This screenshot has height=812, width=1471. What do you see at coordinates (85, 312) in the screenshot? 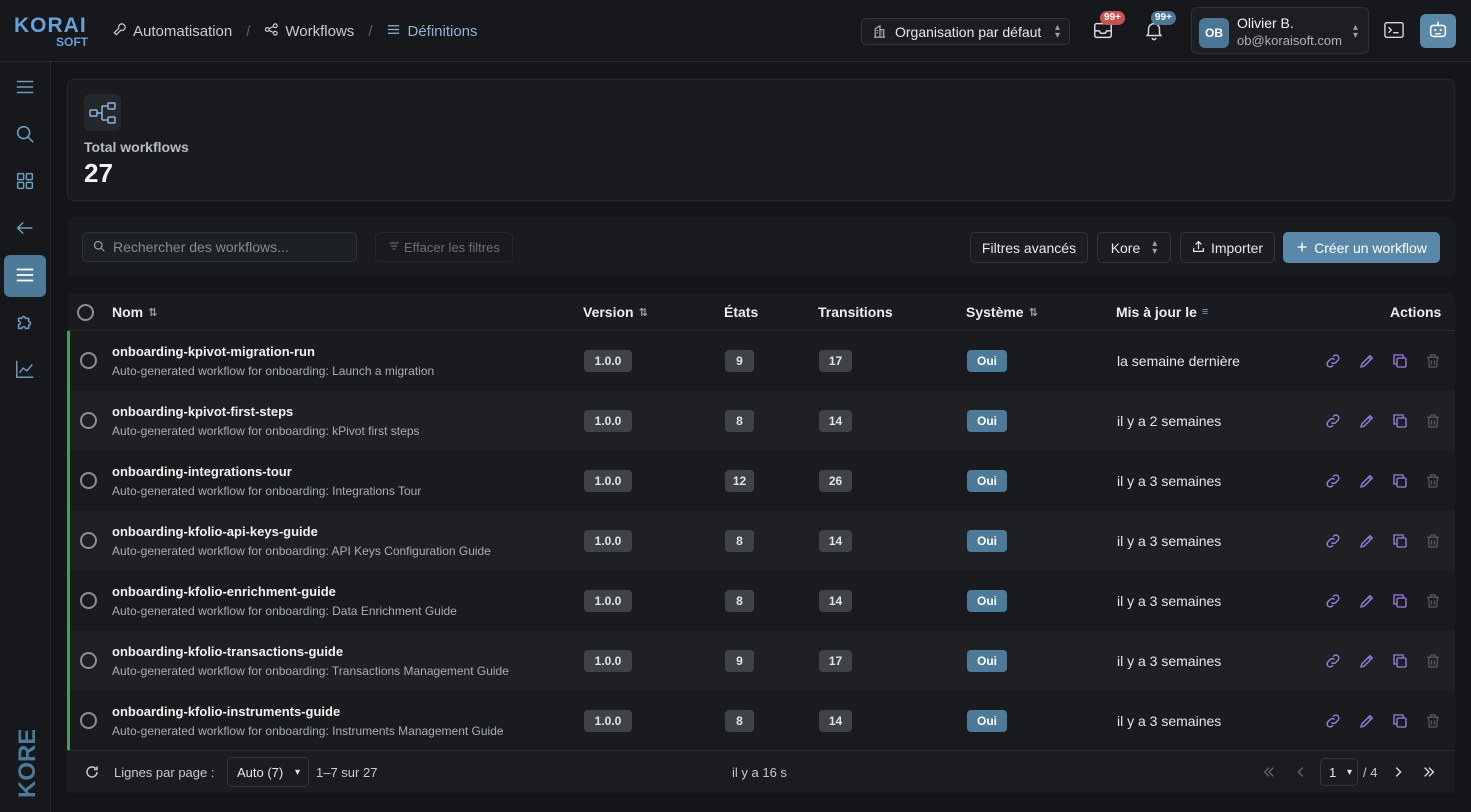
I see `select-all-checkbox` at bounding box center [85, 312].